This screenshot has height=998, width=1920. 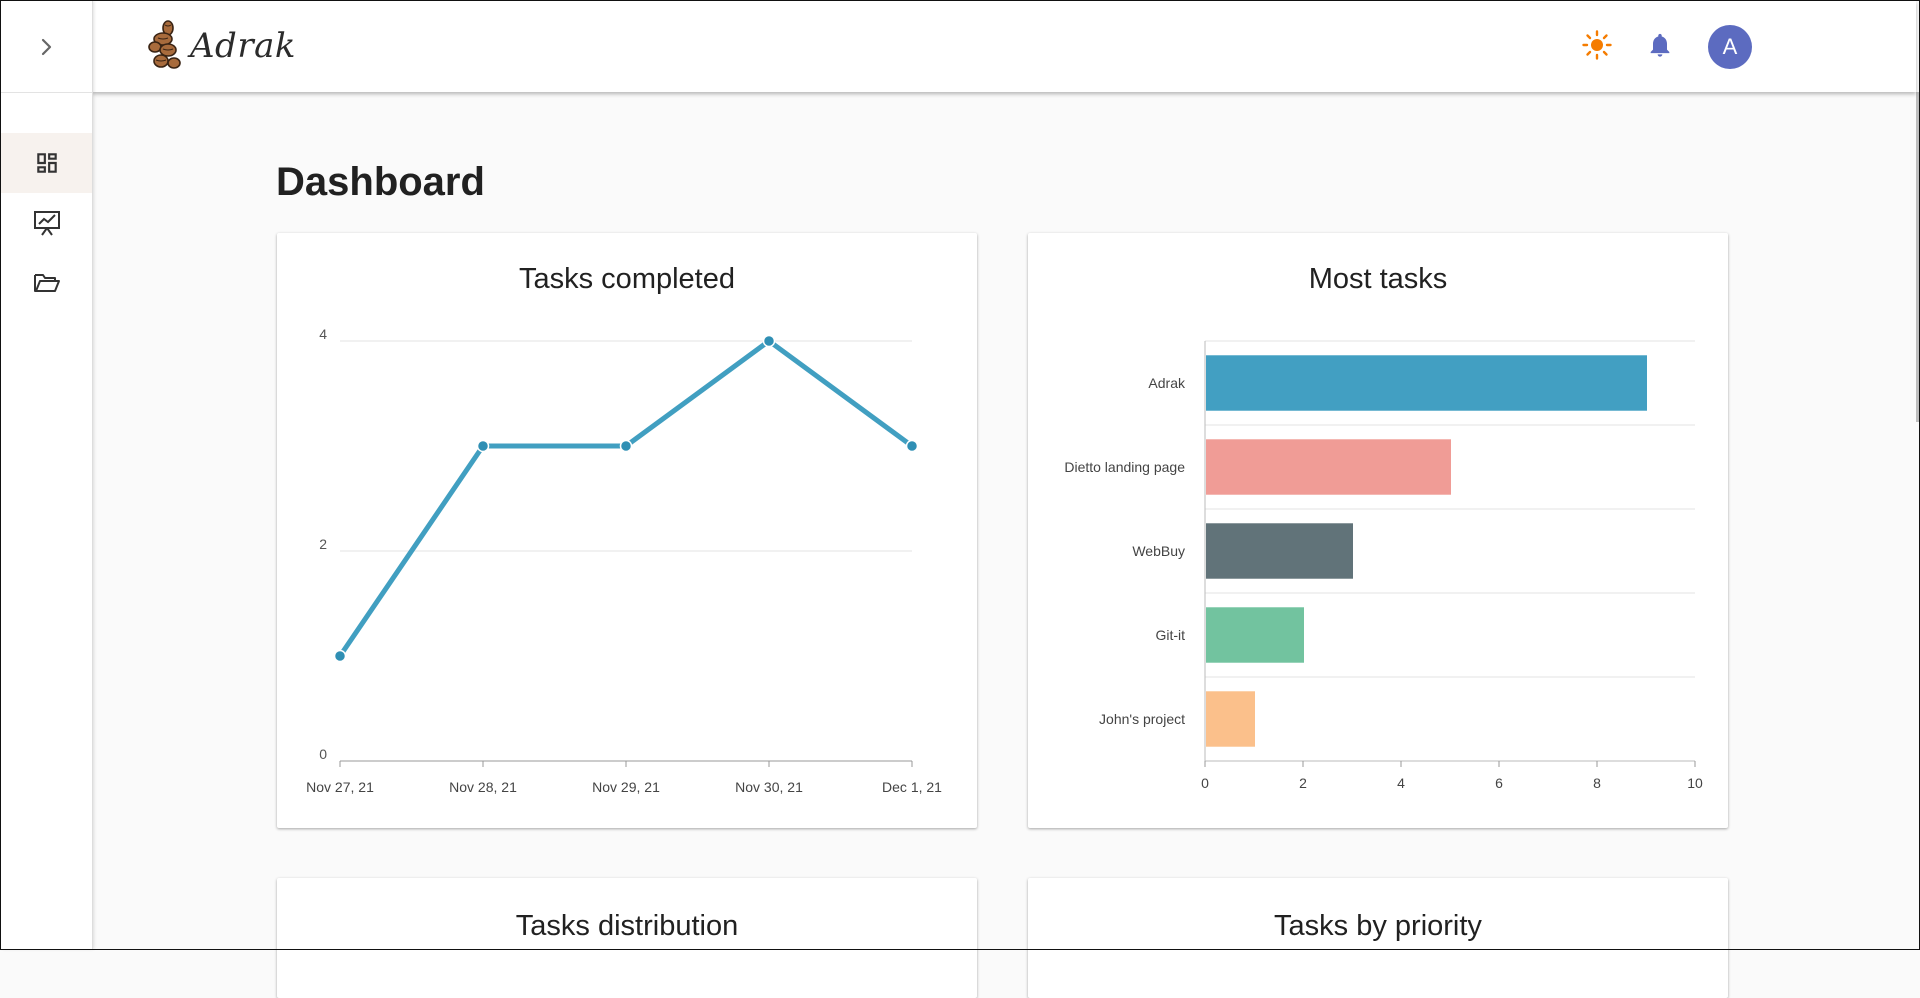 I want to click on x-tick-label: Nov 30, 21, so click(x=769, y=787).